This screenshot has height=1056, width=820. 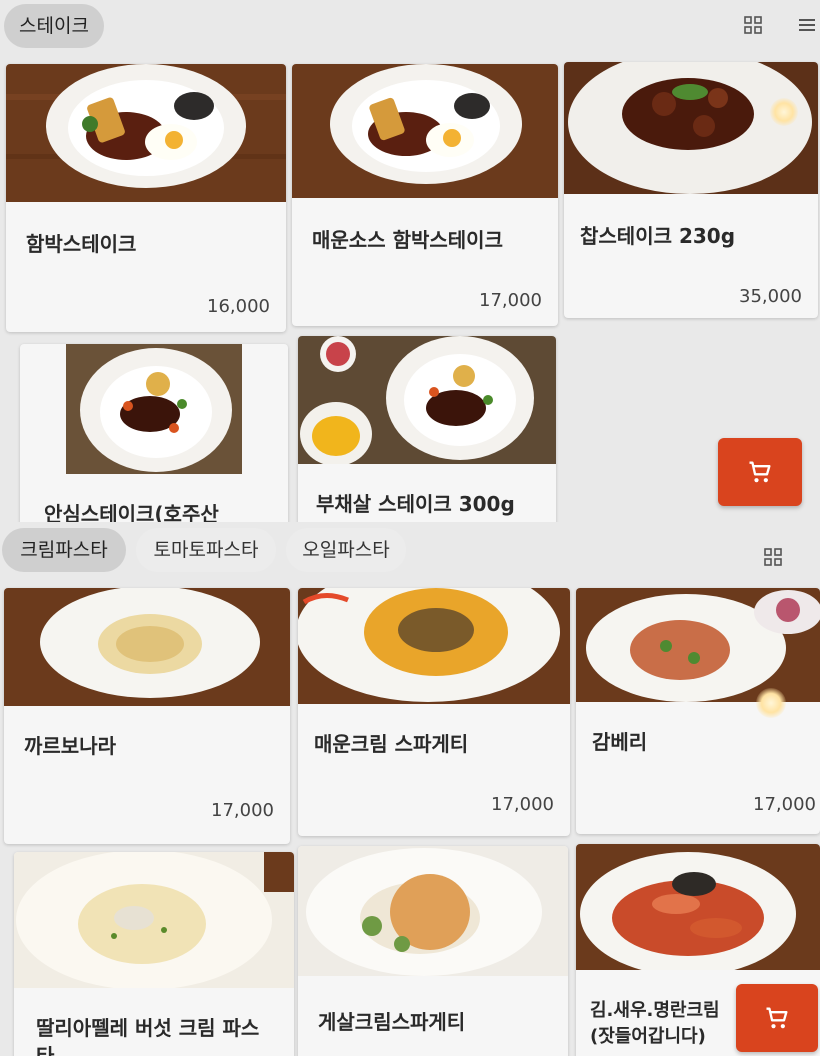 I want to click on menu-item-card: 게살크림스파게티, so click(x=433, y=951).